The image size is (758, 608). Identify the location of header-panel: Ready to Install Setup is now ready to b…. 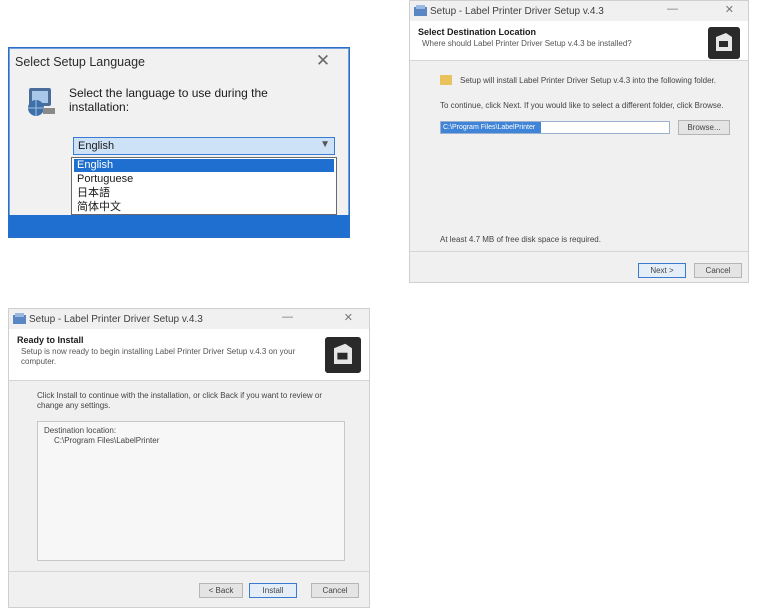
(189, 355).